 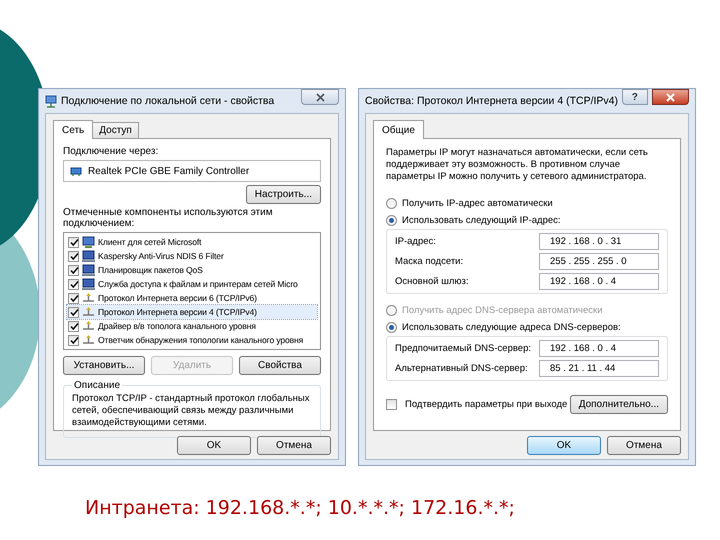 What do you see at coordinates (51, 101) in the screenshot?
I see `network-icon` at bounding box center [51, 101].